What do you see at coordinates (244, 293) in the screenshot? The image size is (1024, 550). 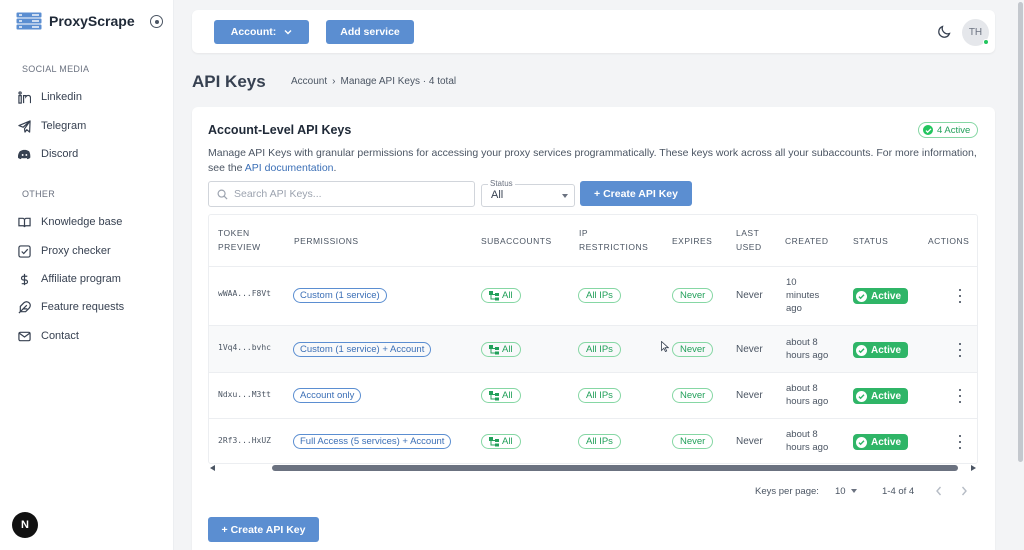 I see `token-preview: wWAA...F8Vt` at bounding box center [244, 293].